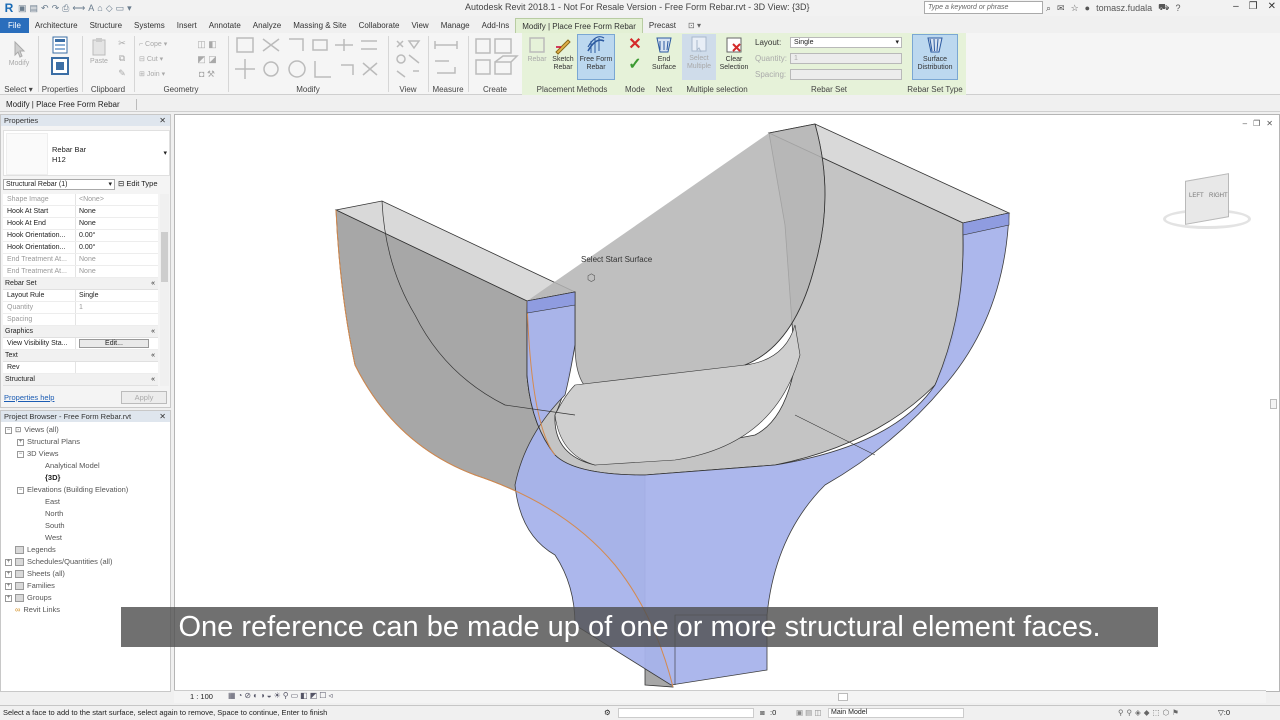 The width and height of the screenshot is (1280, 720). Describe the element at coordinates (607, 713) in the screenshot. I see `worksets-icon: ⚙` at that location.